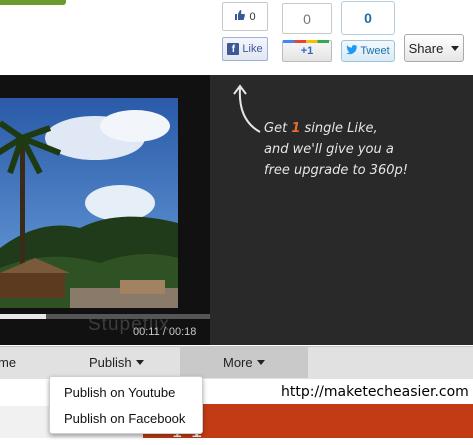 The image size is (473, 445). I want to click on facebook-count-value: 0, so click(252, 16).